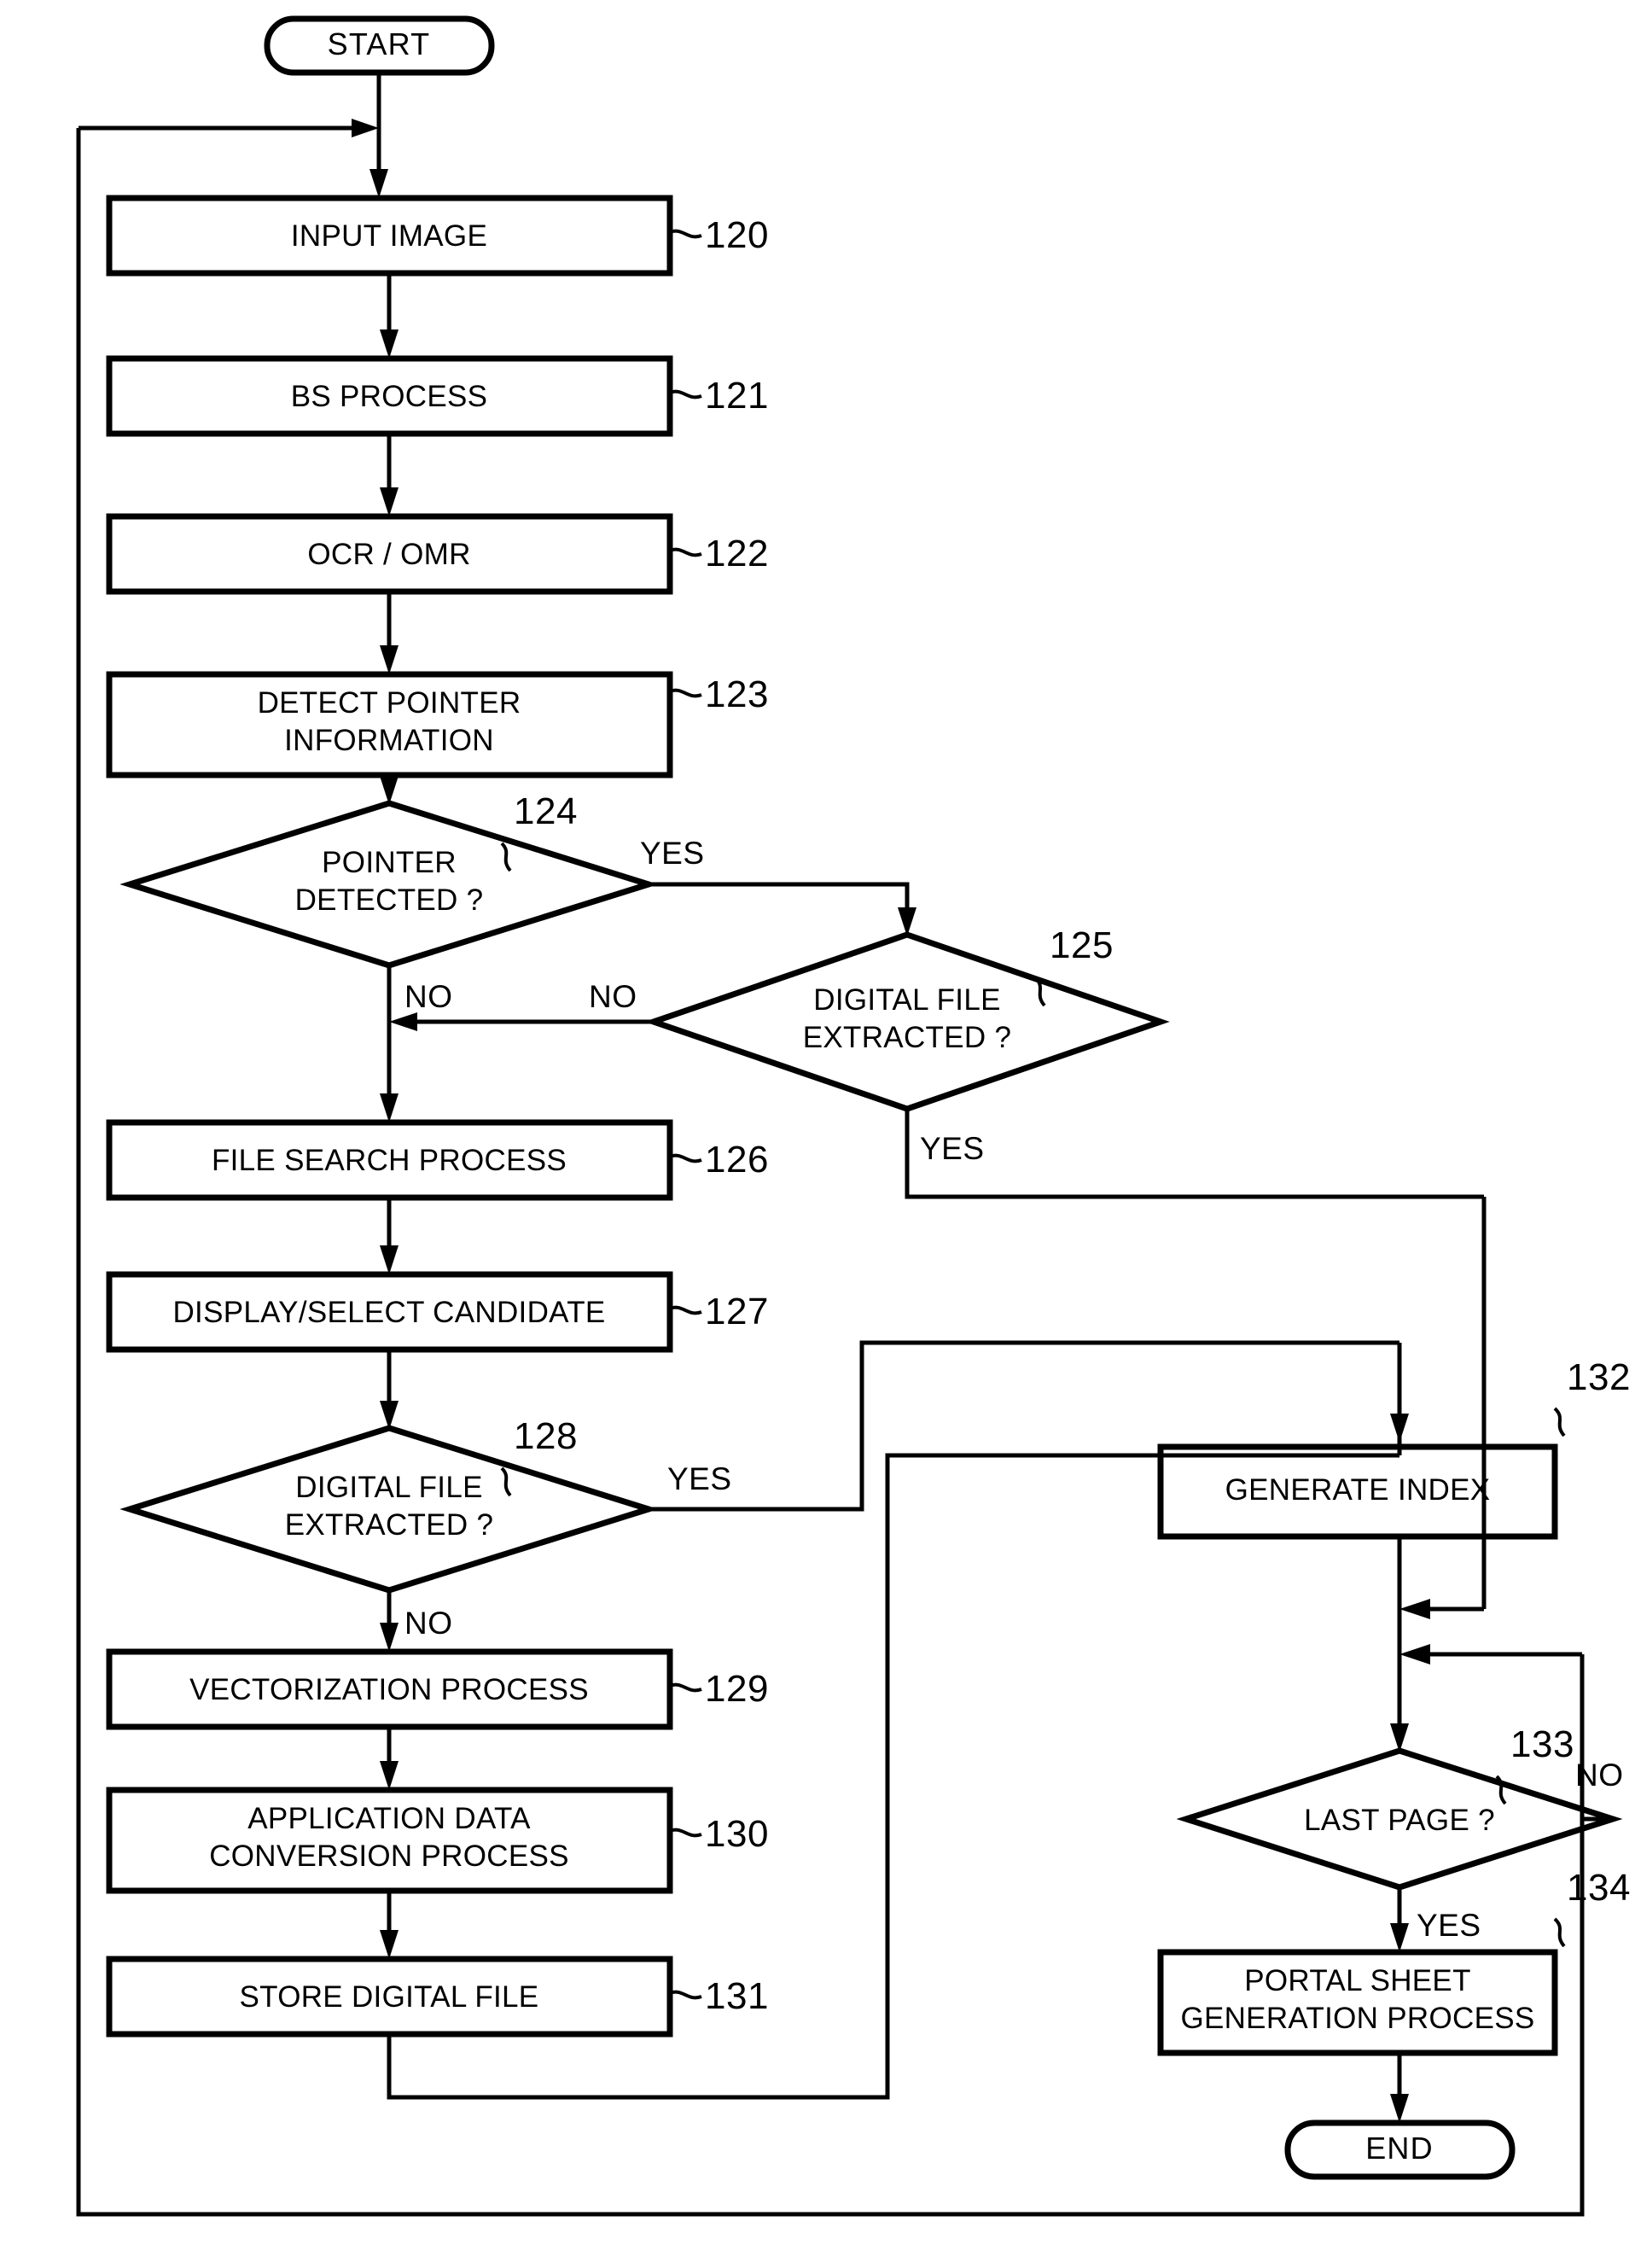  I want to click on decision-133-label: LAST PAGE ?, so click(1399, 1820).